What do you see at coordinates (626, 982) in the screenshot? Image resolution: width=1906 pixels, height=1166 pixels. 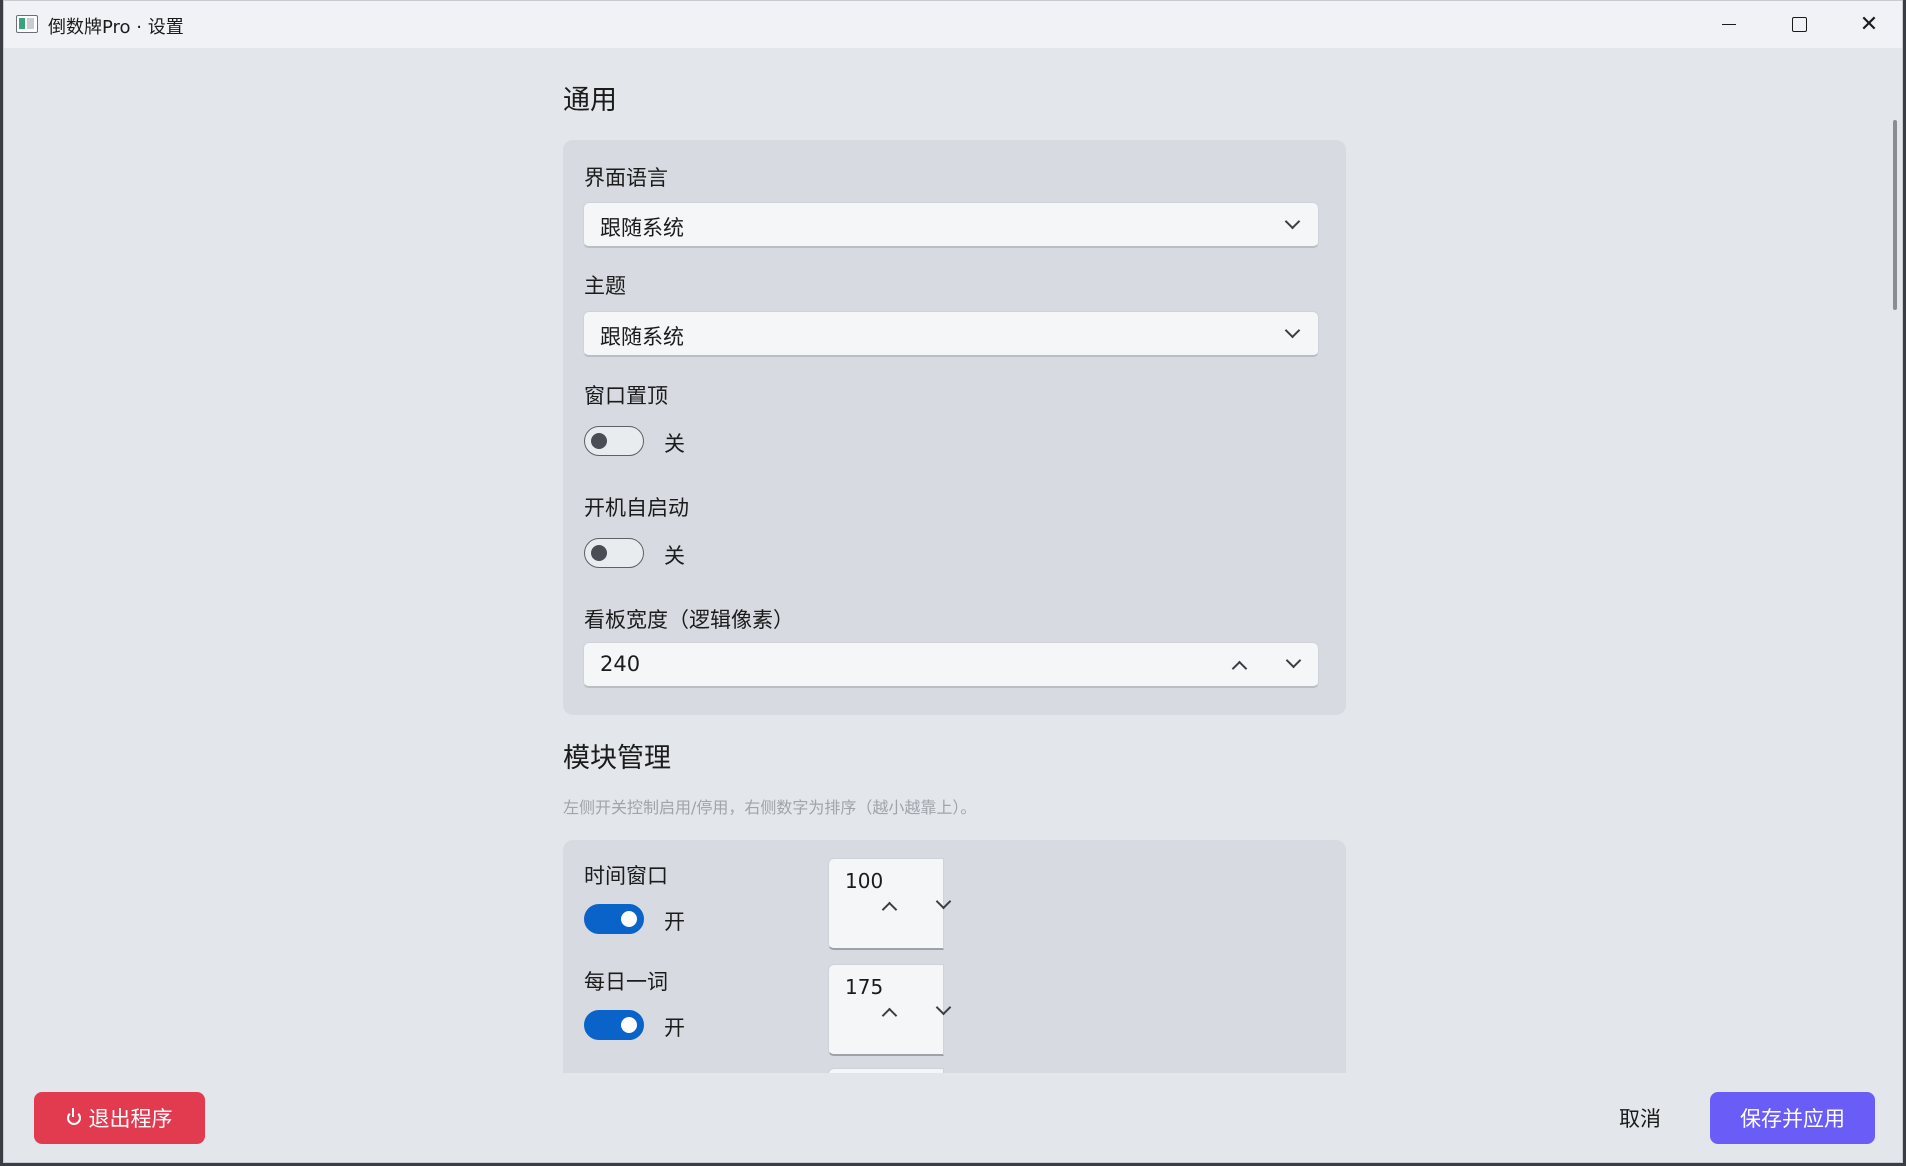 I see `module-label: 每日一词` at bounding box center [626, 982].